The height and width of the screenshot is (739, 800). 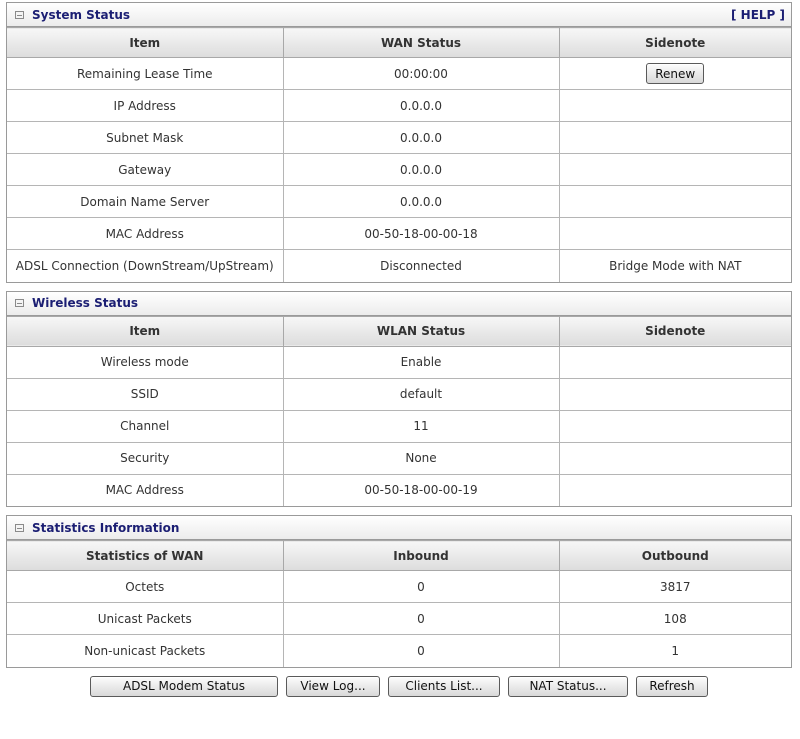 I want to click on table-row: SSID default, so click(x=399, y=394).